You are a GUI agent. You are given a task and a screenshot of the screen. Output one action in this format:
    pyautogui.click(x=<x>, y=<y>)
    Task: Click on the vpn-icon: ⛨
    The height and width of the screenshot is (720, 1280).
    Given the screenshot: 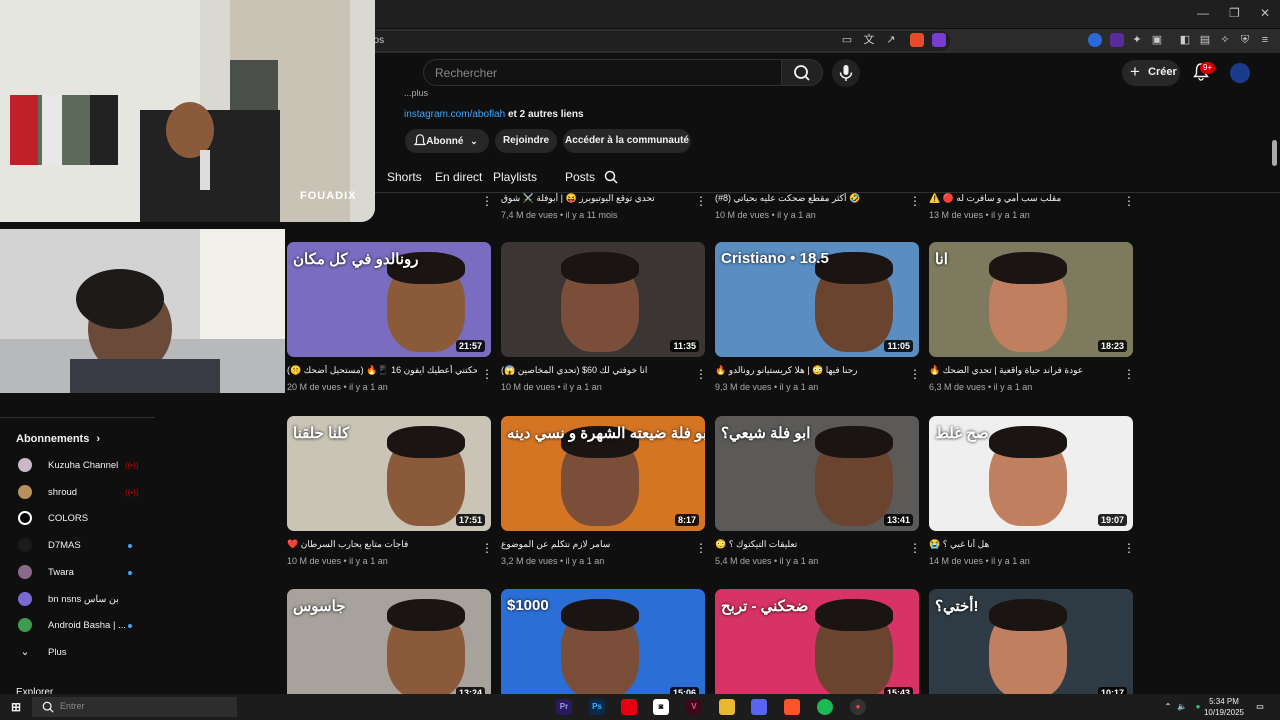 What is the action you would take?
    pyautogui.click(x=1245, y=40)
    